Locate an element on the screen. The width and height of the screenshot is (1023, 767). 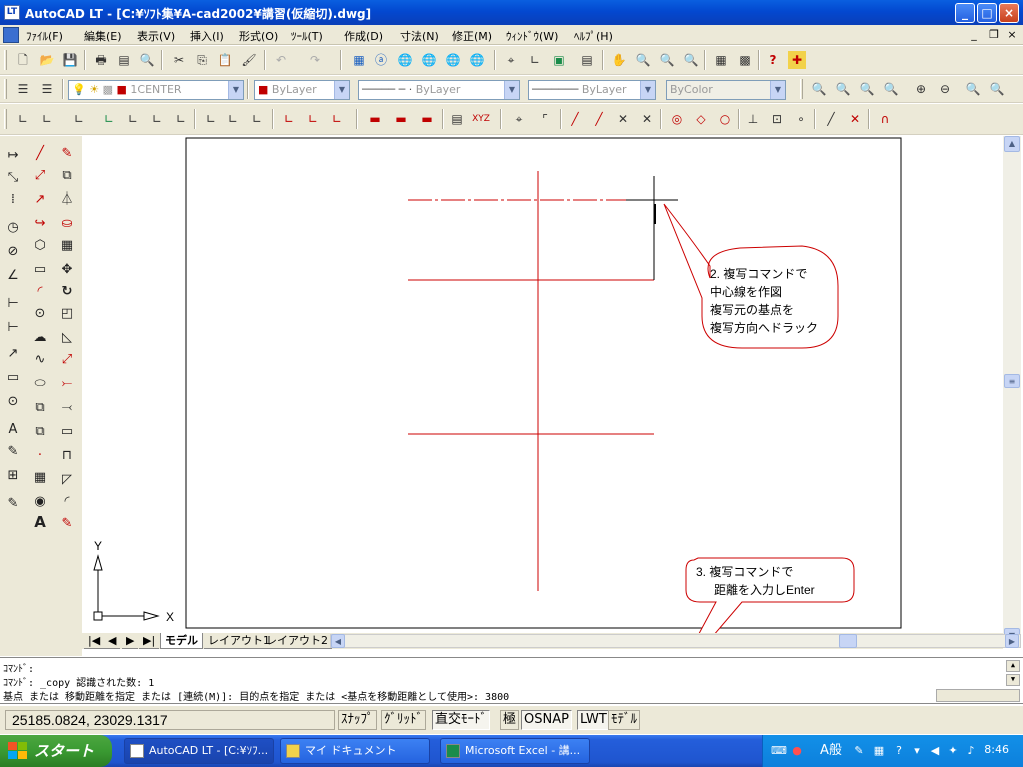
ucs-zaxis-icon: ∟ is located at coordinates (257, 119).